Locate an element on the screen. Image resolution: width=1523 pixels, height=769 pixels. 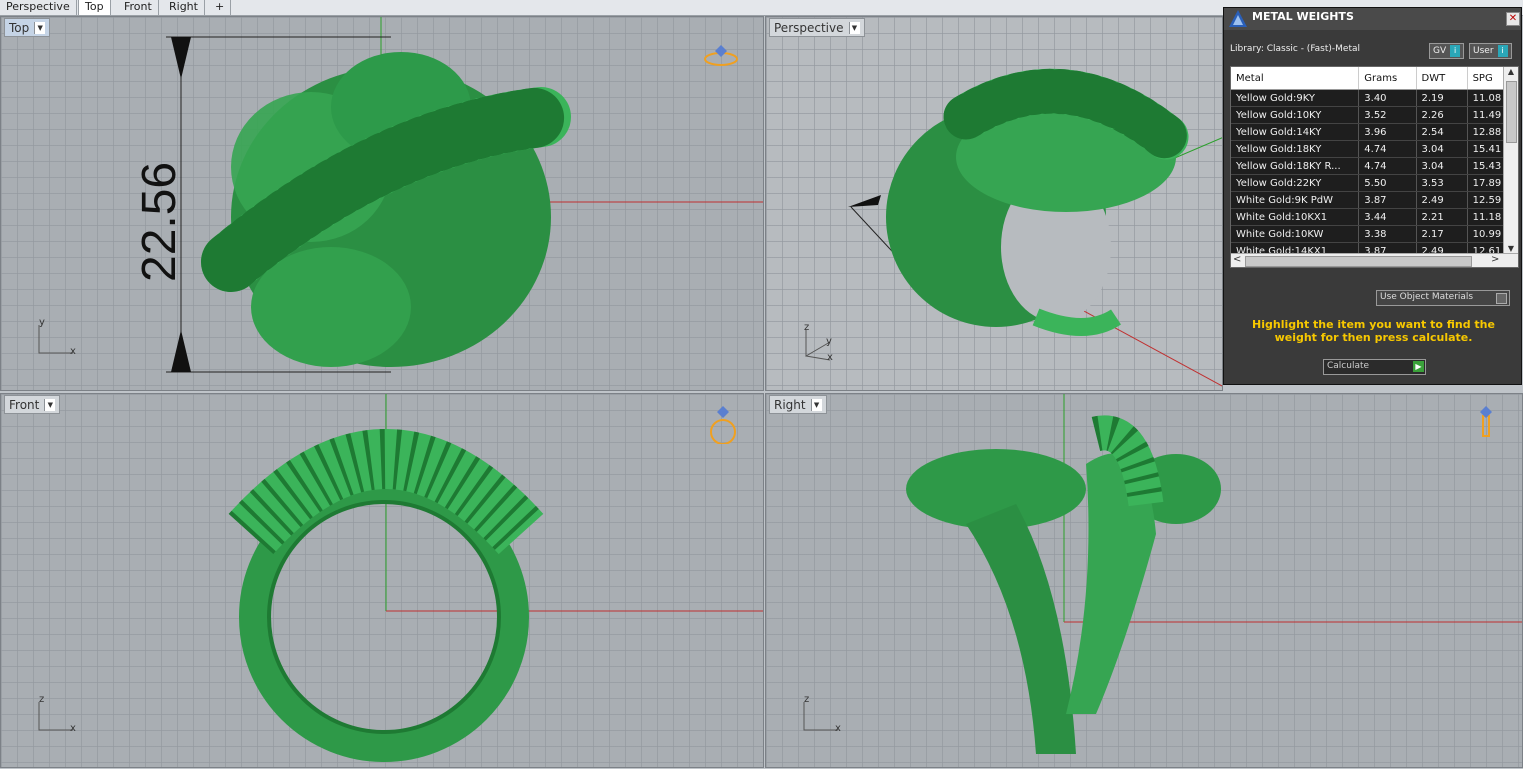
dimension-label: 22.56 is located at coordinates (159, 221).